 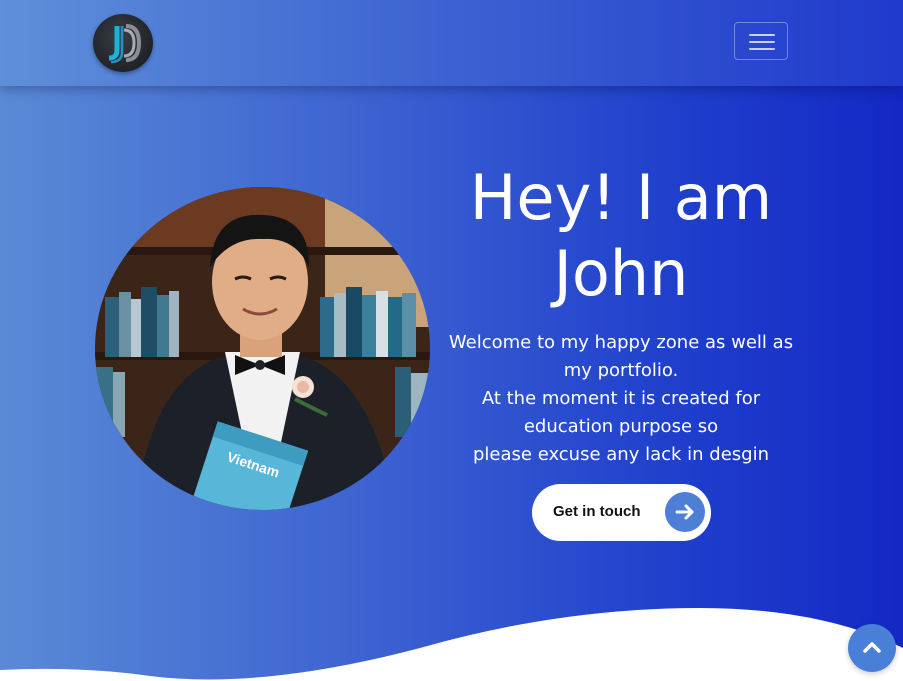 I want to click on get-in-touch-label: Get in touch, so click(x=597, y=511).